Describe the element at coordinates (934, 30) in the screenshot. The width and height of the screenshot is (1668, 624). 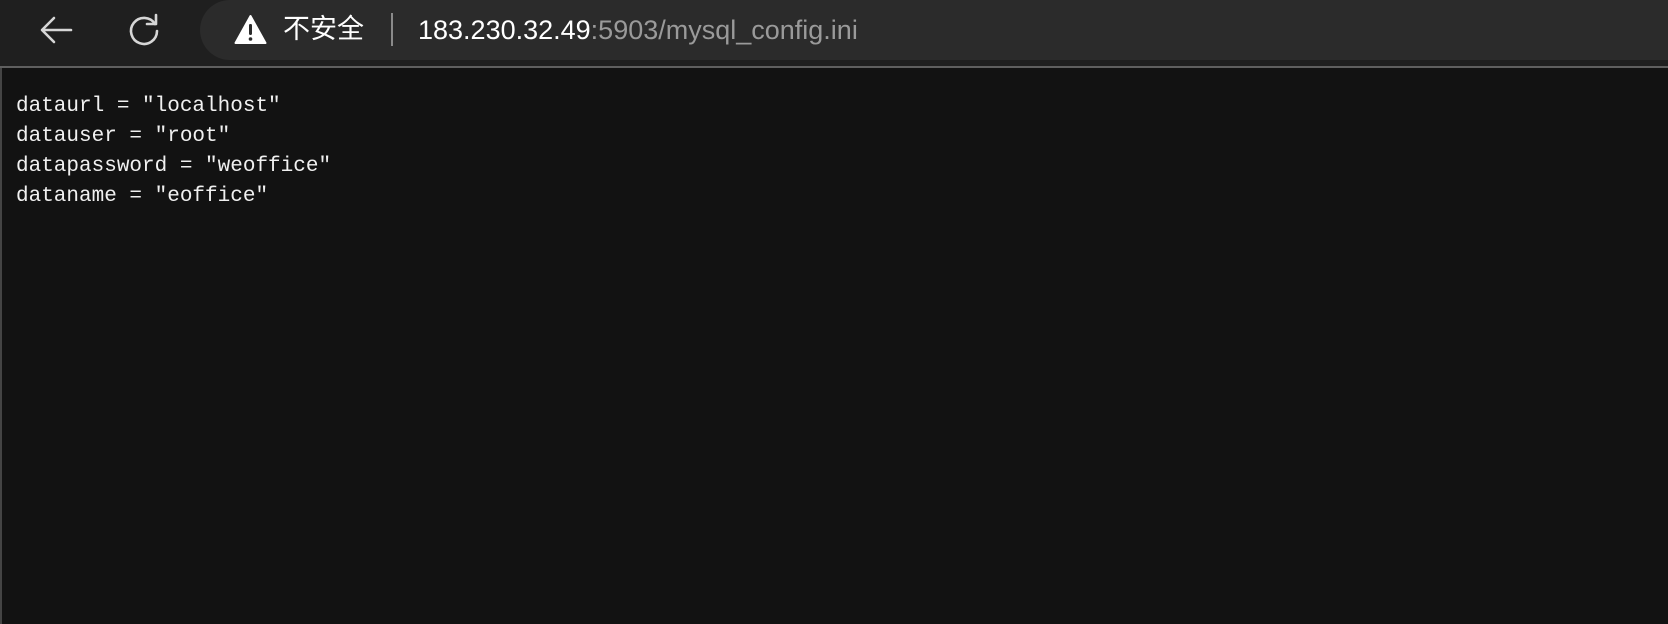
I see `address-bar: 不安全 183.230.32.49:5903/mysql_config.ini` at that location.